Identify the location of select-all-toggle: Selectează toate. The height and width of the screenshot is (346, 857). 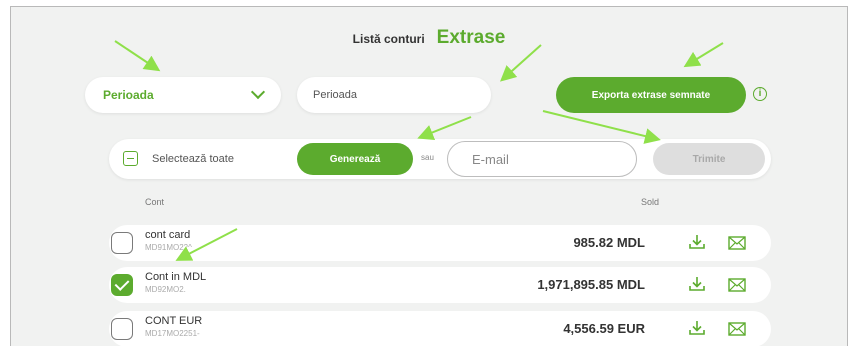
(178, 158).